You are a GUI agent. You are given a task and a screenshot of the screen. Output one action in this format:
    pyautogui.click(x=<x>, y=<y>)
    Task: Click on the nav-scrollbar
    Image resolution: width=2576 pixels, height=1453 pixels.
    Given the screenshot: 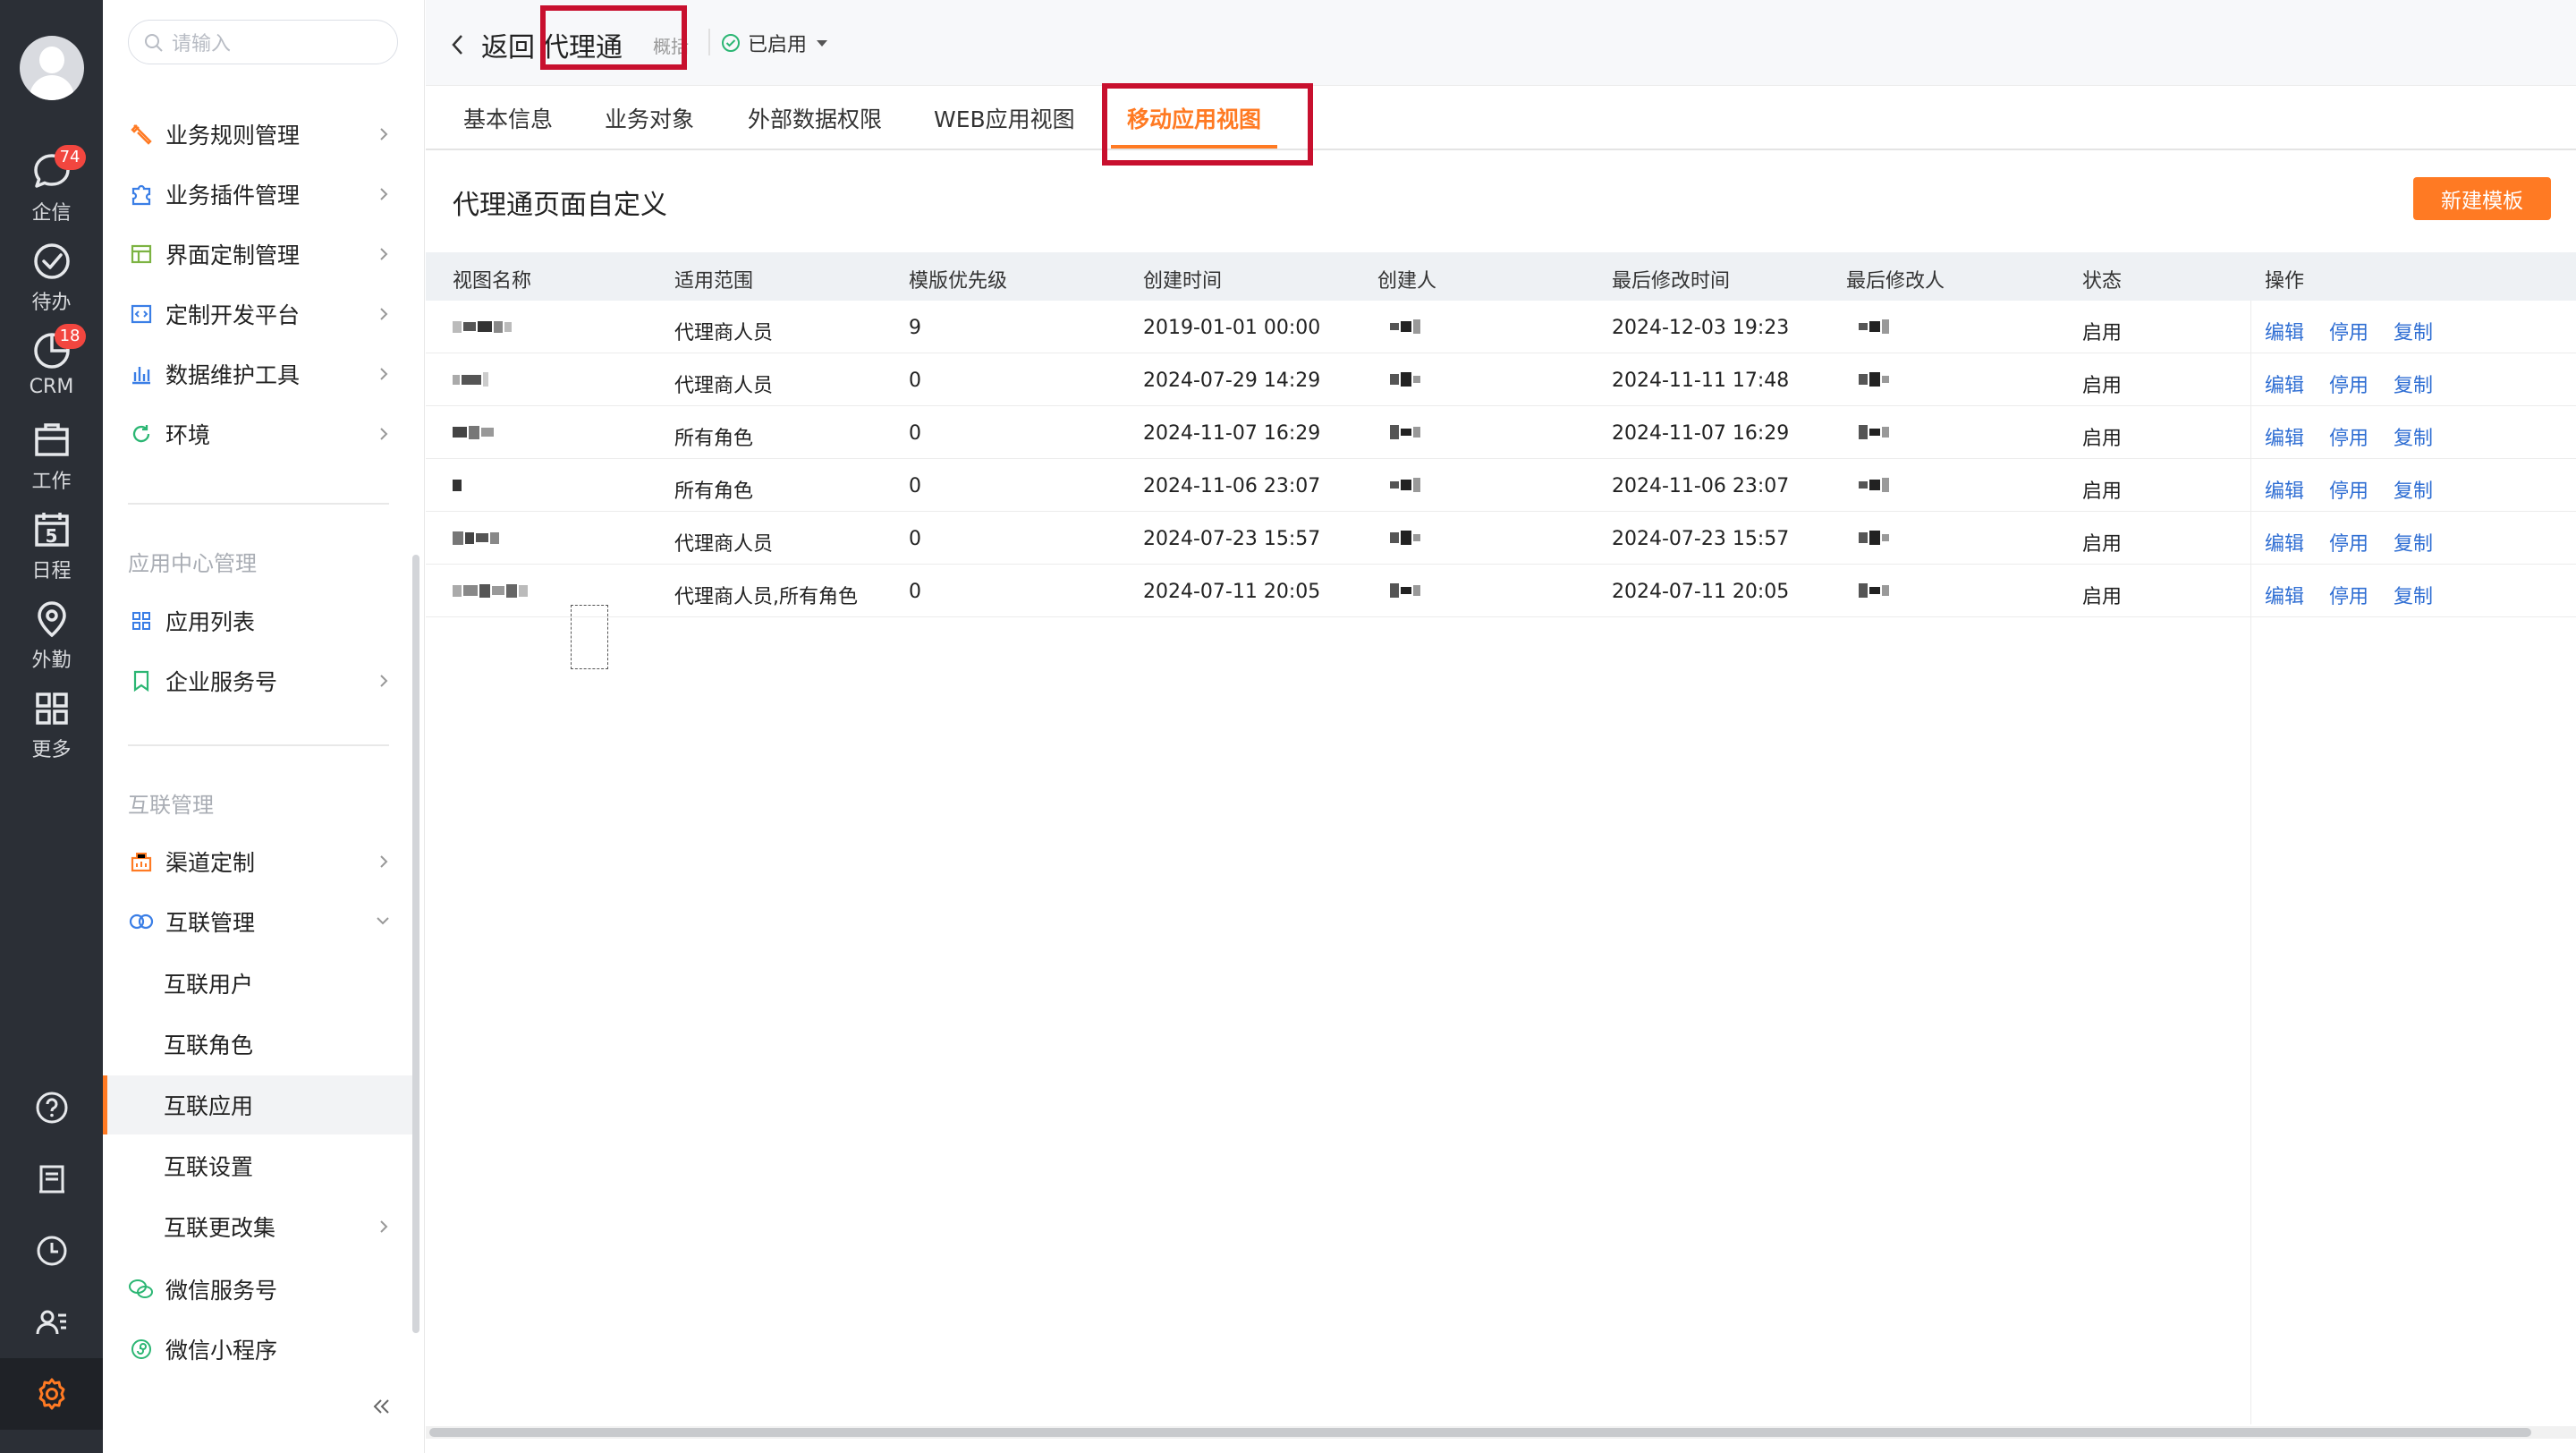 What is the action you would take?
    pyautogui.click(x=415, y=944)
    